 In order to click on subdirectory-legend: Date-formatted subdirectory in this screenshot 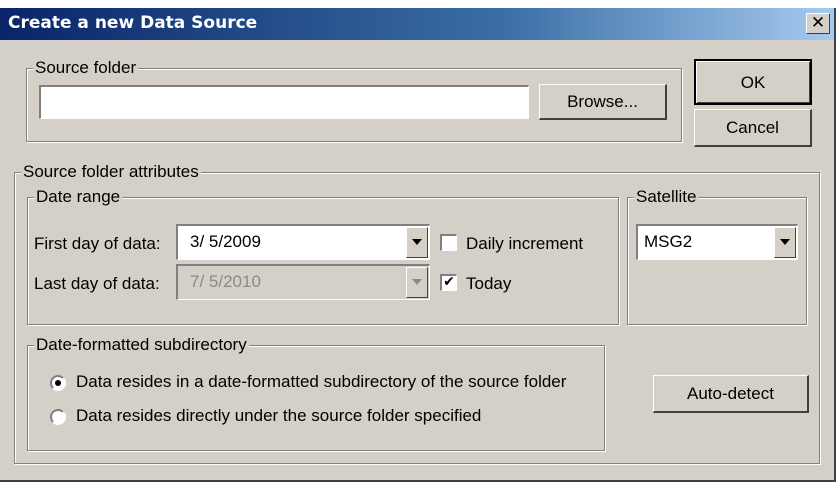, I will do `click(141, 345)`.